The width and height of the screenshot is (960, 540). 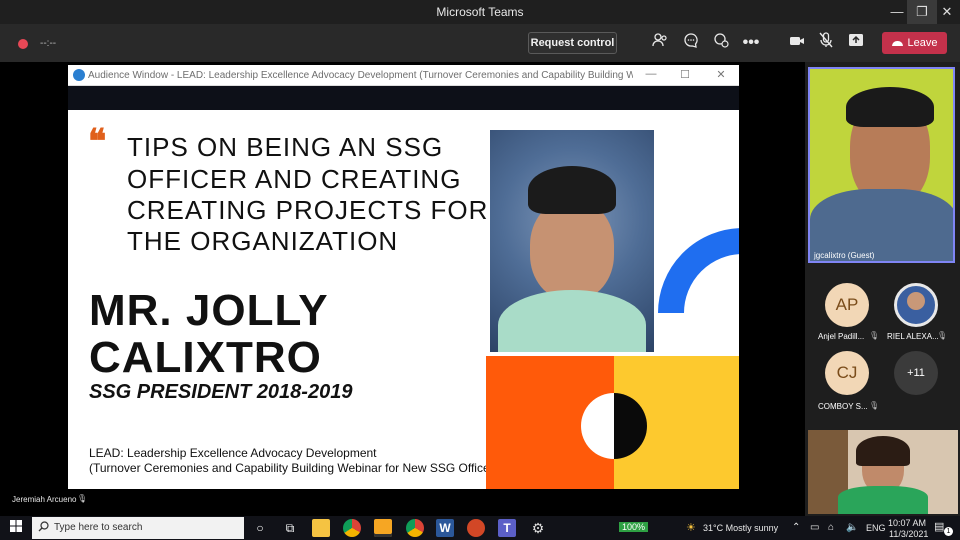 What do you see at coordinates (205, 357) in the screenshot?
I see `speaker-name-line-2: CALIXTRO` at bounding box center [205, 357].